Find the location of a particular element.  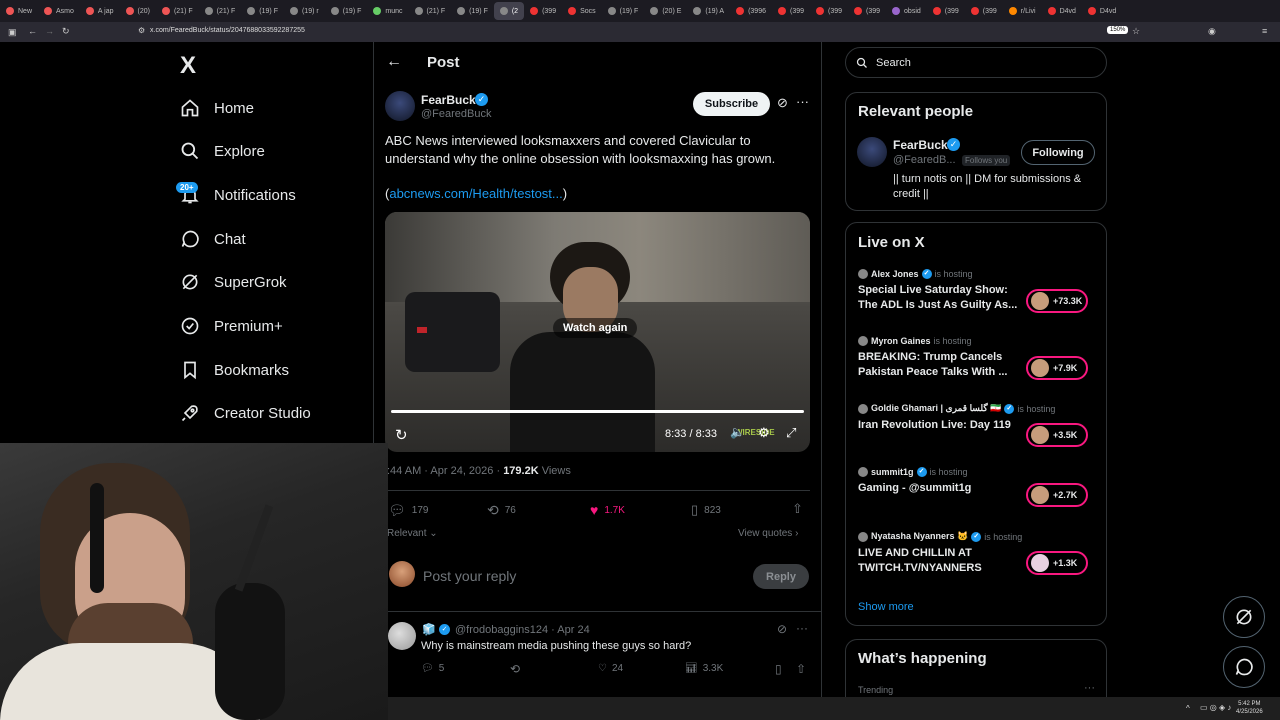

subscribe-button: Subscribe is located at coordinates (731, 104).